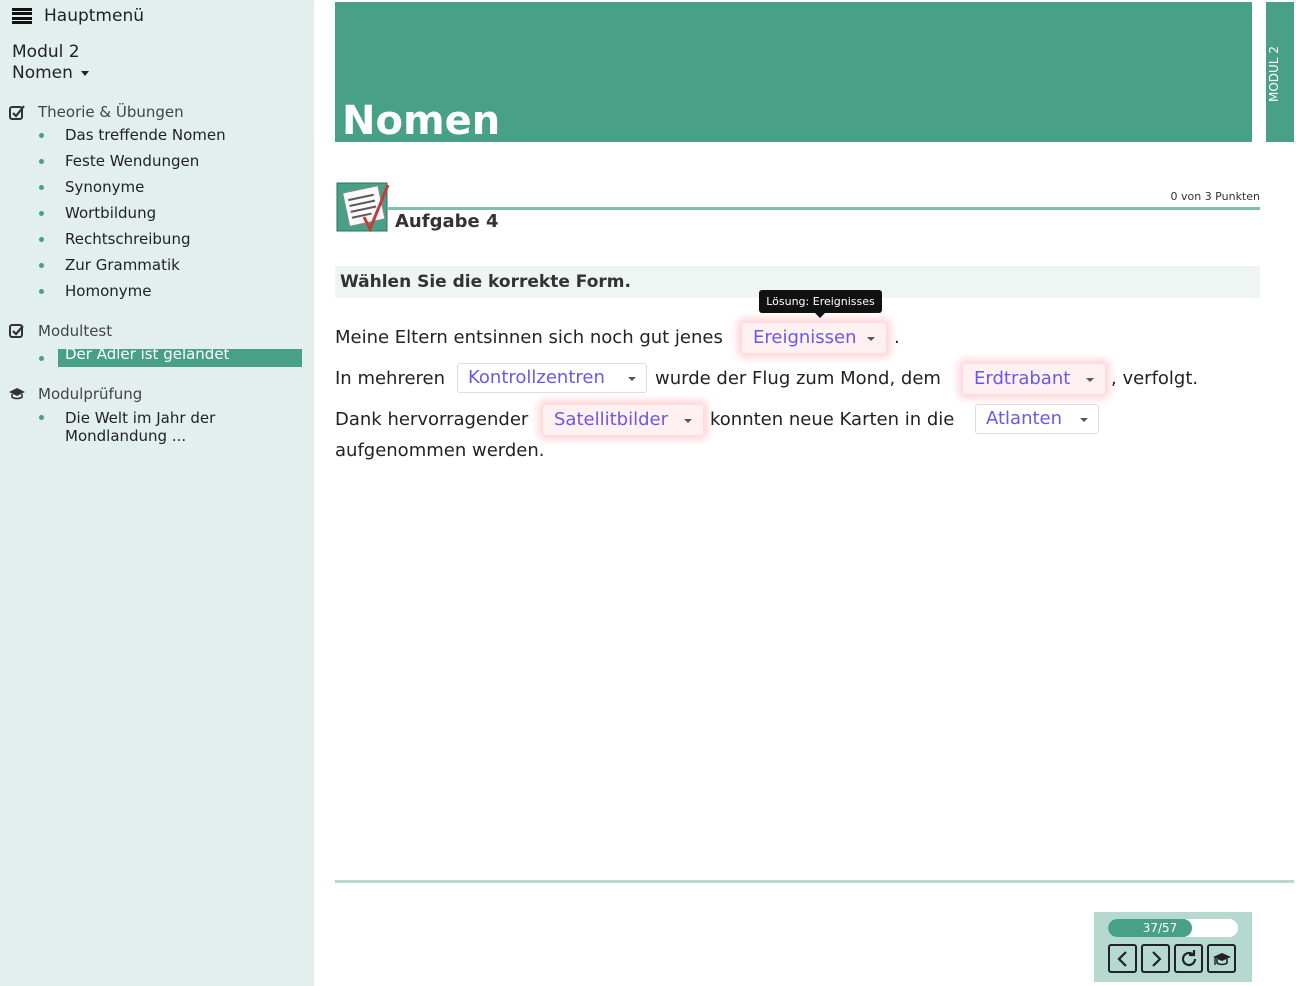 This screenshot has height=986, width=1296. I want to click on progress-bar: 37/57, so click(1173, 928).